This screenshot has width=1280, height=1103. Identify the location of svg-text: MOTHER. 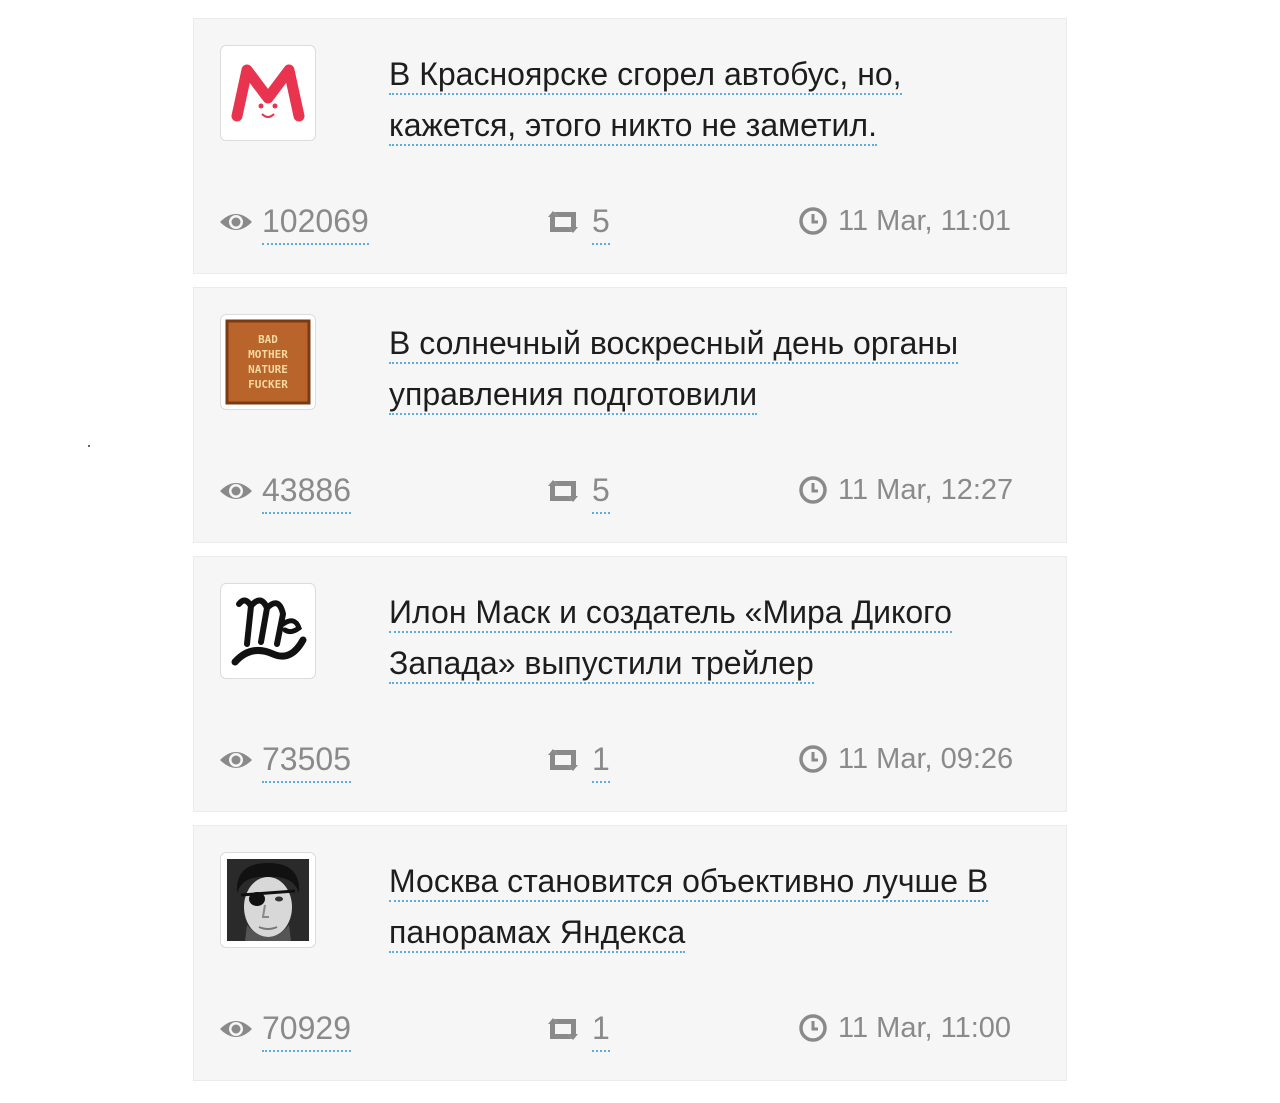
(268, 354).